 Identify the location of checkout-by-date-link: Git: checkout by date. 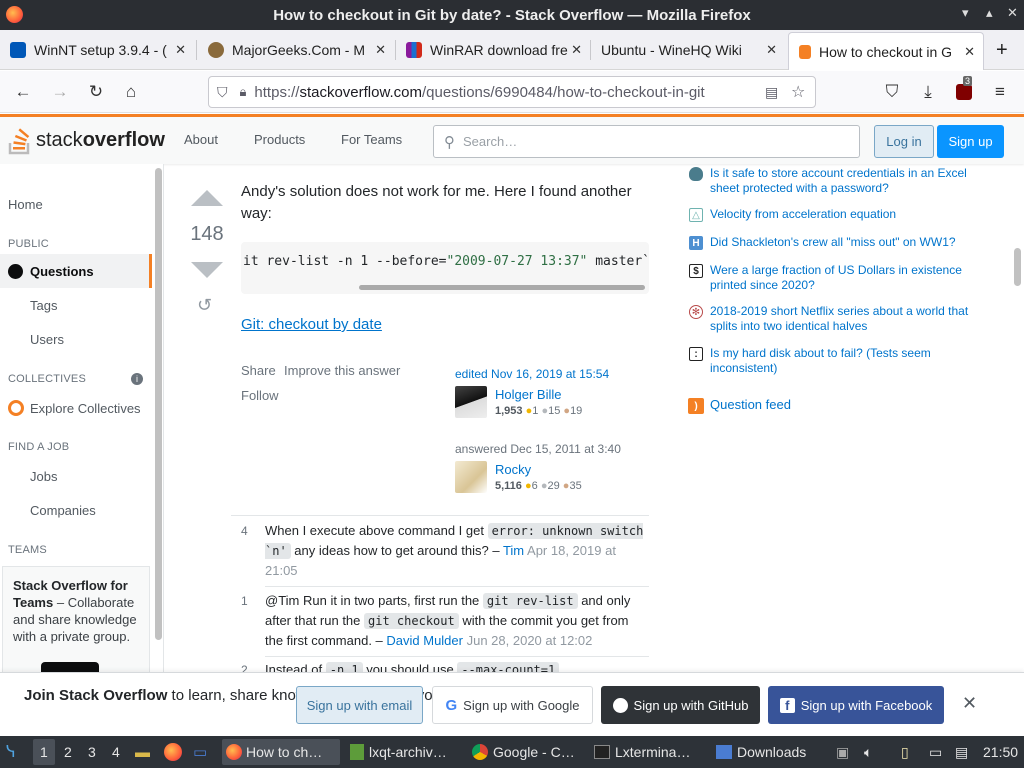
(311, 324).